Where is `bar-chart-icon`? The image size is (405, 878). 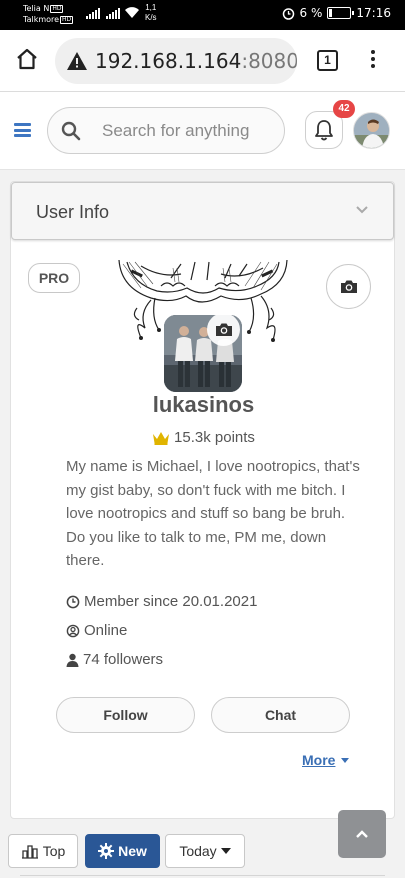 bar-chart-icon is located at coordinates (29, 851).